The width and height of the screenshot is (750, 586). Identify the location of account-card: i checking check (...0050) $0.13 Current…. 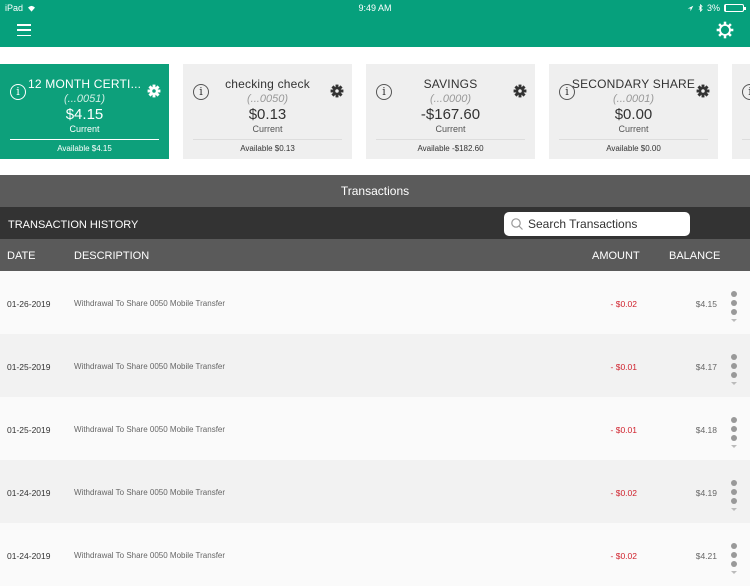
(267, 111).